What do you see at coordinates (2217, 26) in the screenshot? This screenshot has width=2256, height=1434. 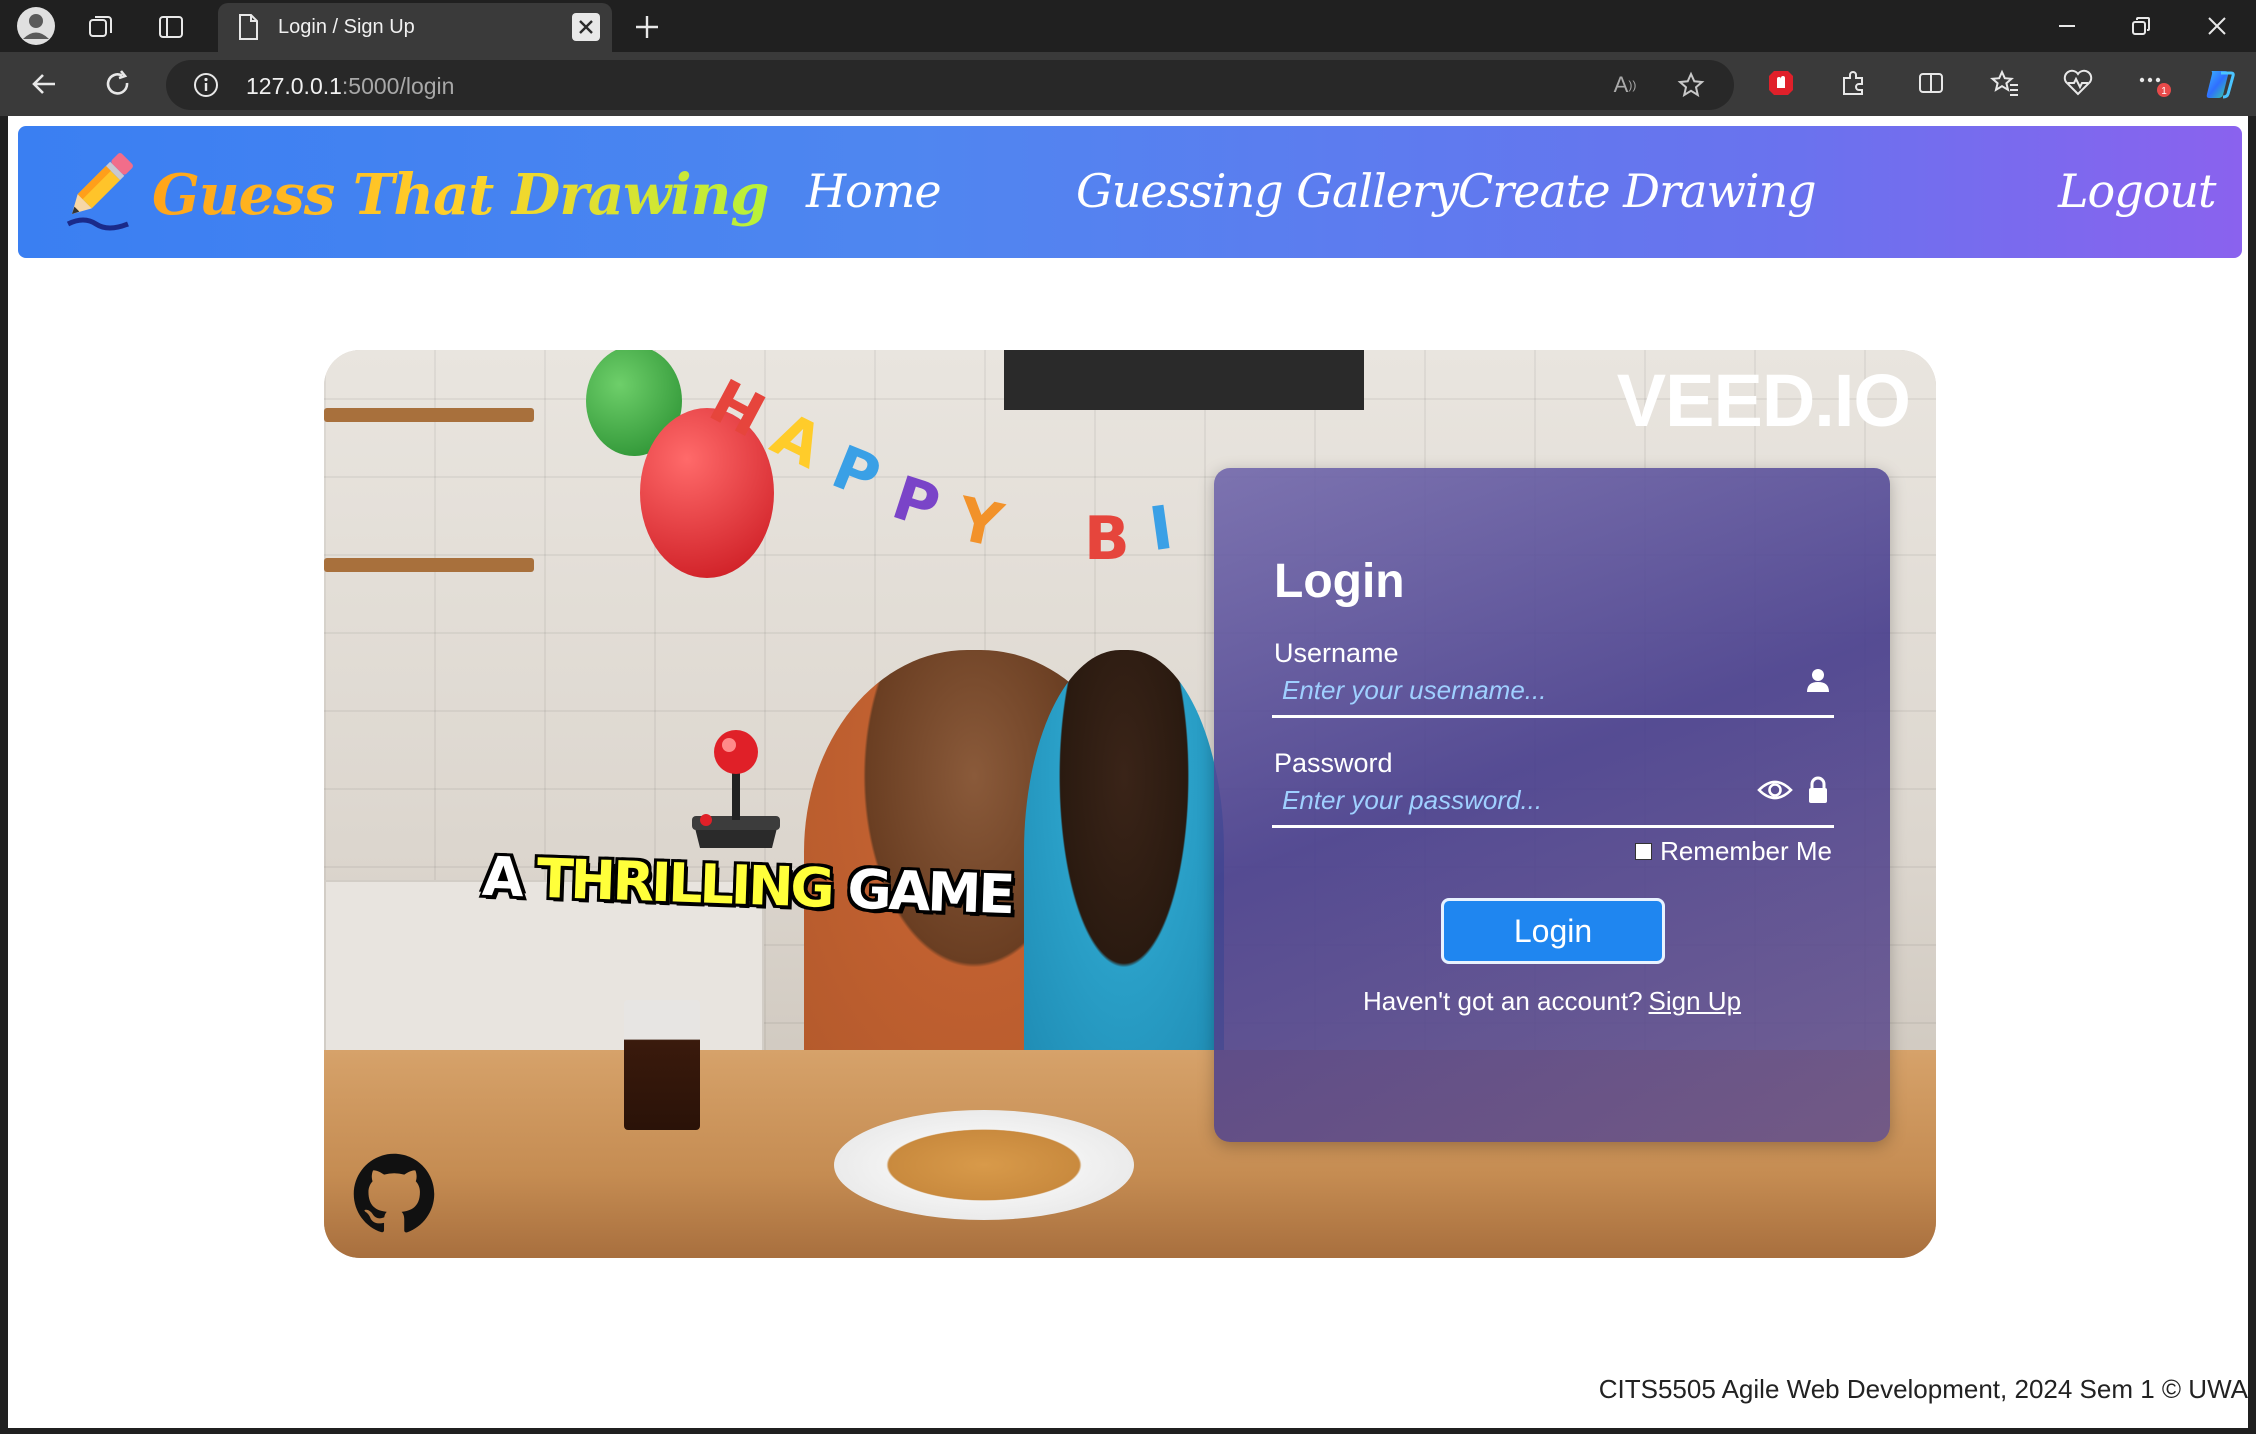 I see `window-close-icon` at bounding box center [2217, 26].